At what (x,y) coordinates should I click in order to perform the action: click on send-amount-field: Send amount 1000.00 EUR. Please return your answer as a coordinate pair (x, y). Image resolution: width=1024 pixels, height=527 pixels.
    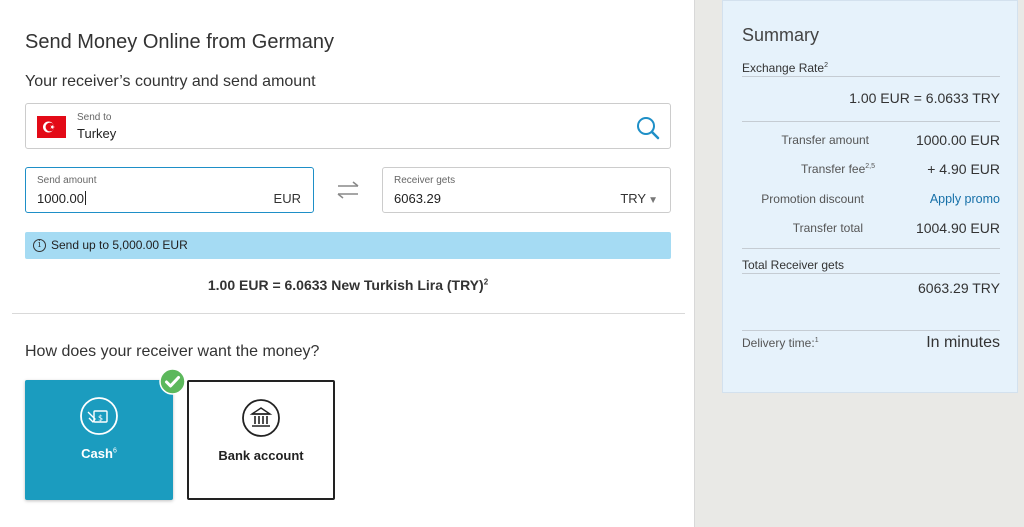
    Looking at the image, I should click on (169, 190).